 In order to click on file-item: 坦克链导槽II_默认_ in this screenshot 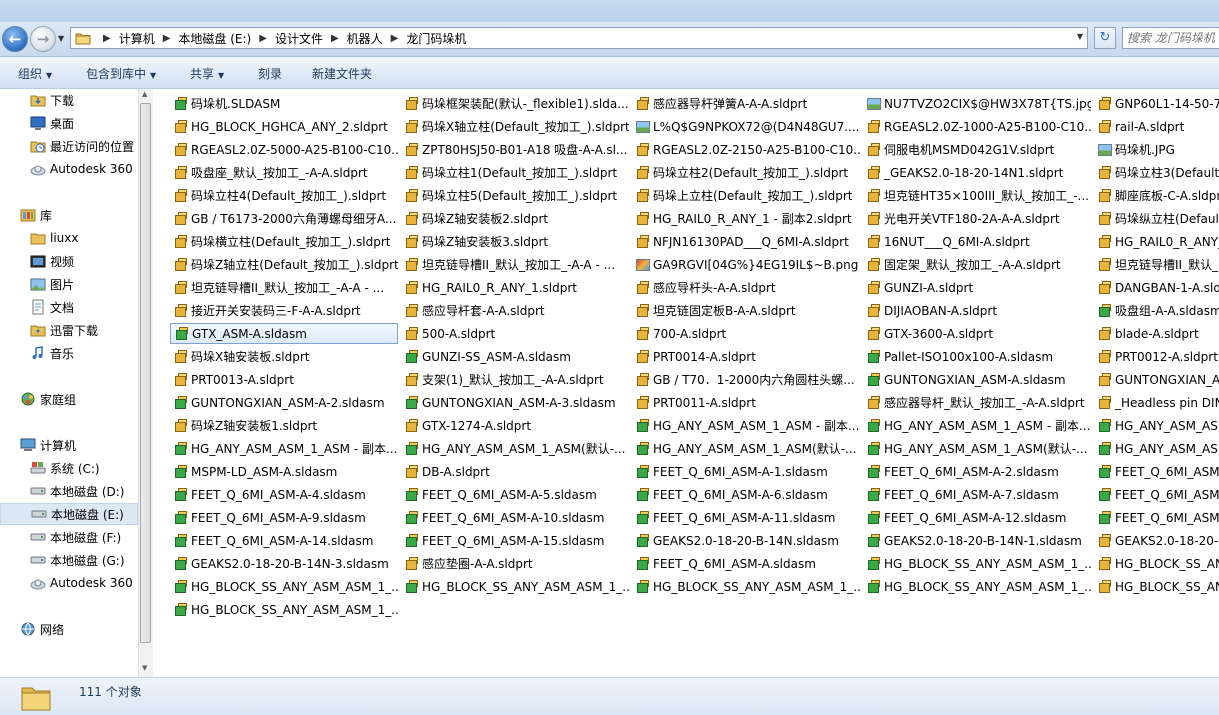, I will do `click(1156, 264)`.